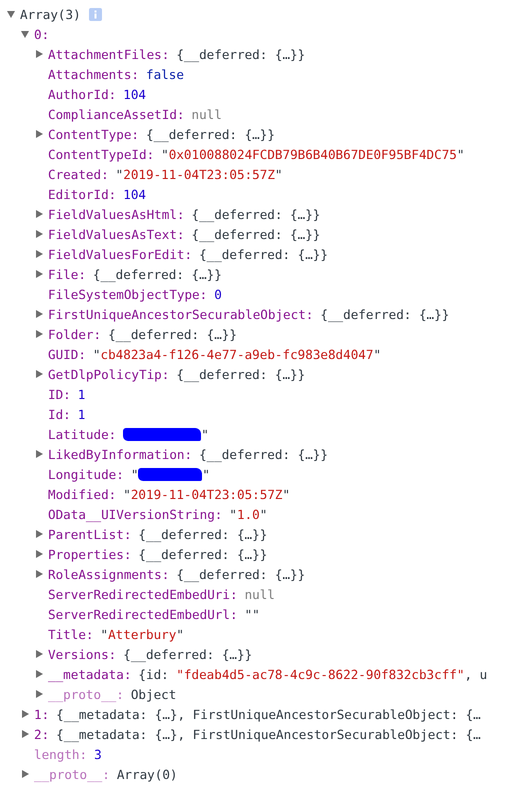  Describe the element at coordinates (98, 754) in the screenshot. I see `property-value: 3` at that location.